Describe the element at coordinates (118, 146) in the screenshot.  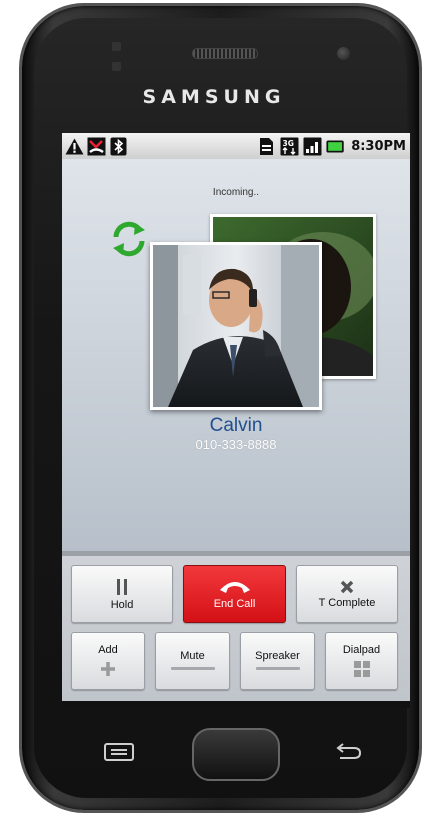
I see `bluetooth-icon` at that location.